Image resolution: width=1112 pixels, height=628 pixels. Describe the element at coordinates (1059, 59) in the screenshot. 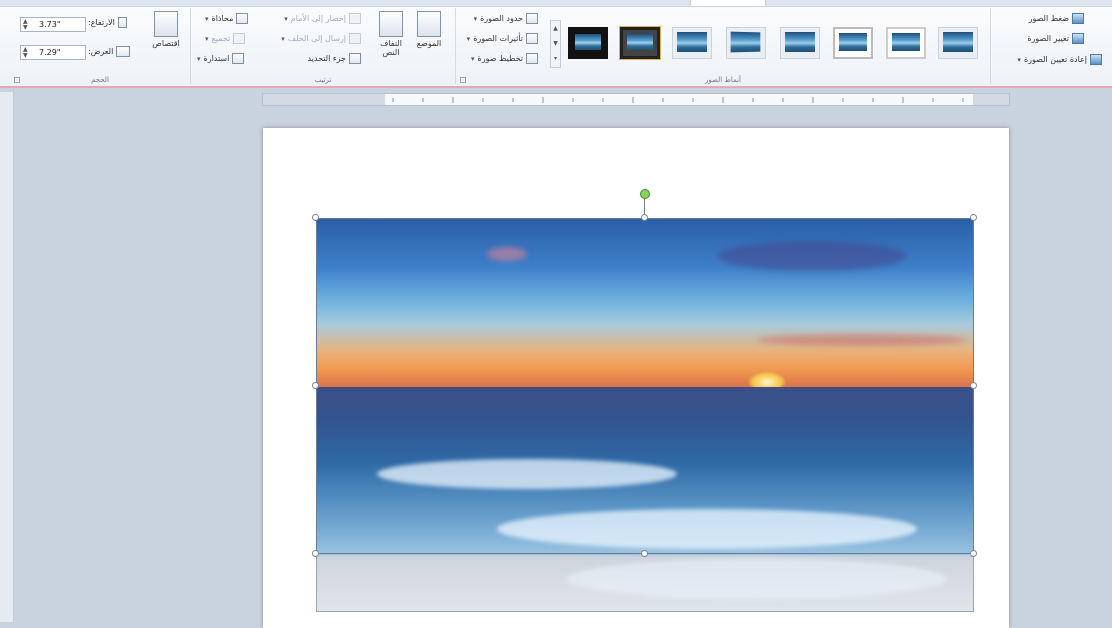

I see `reset-picture-button: إعادة تعيين الصورة ▾` at that location.